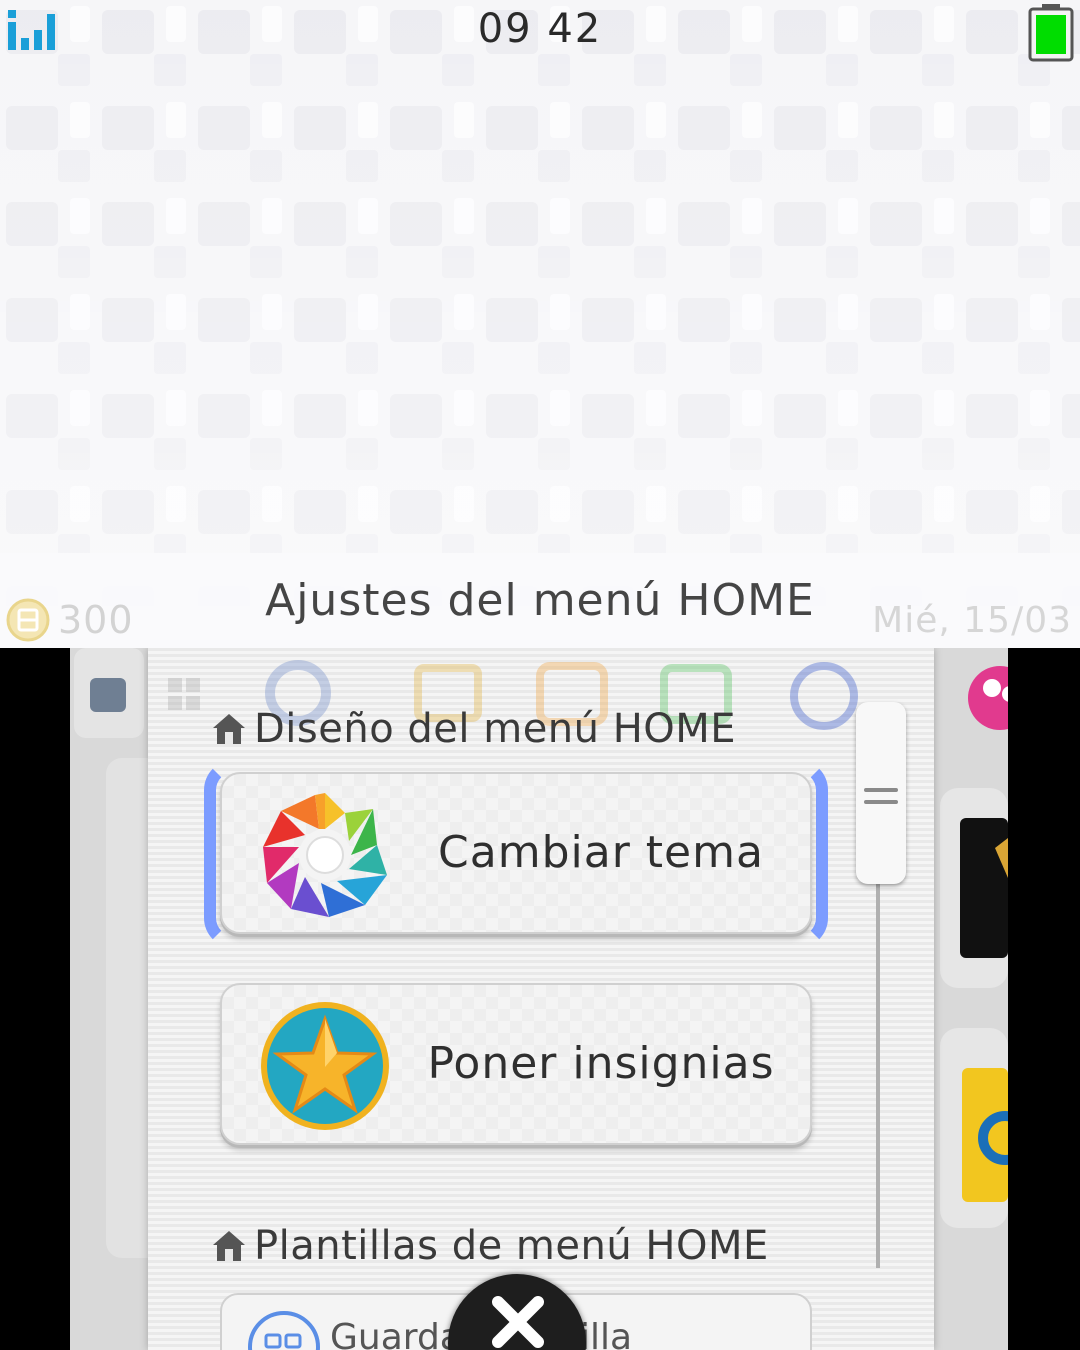 The height and width of the screenshot is (1350, 1080). What do you see at coordinates (495, 729) in the screenshot?
I see `section-header-label: Diseño del menú HOME` at bounding box center [495, 729].